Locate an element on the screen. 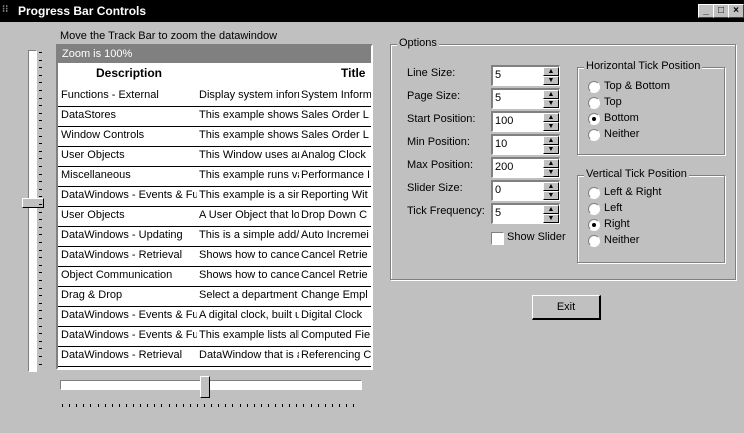  cell-detail: This example runs vari is located at coordinates (249, 177).